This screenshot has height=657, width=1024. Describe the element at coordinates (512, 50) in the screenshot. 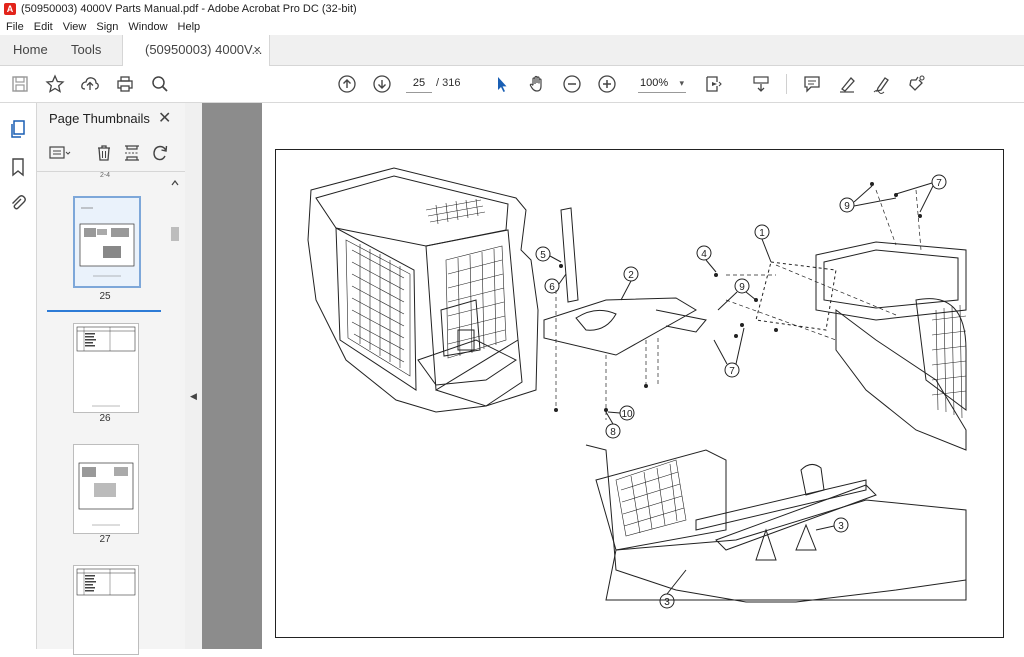

I see `tab-bar: Home Tools (50950003) 4000V... ×` at that location.